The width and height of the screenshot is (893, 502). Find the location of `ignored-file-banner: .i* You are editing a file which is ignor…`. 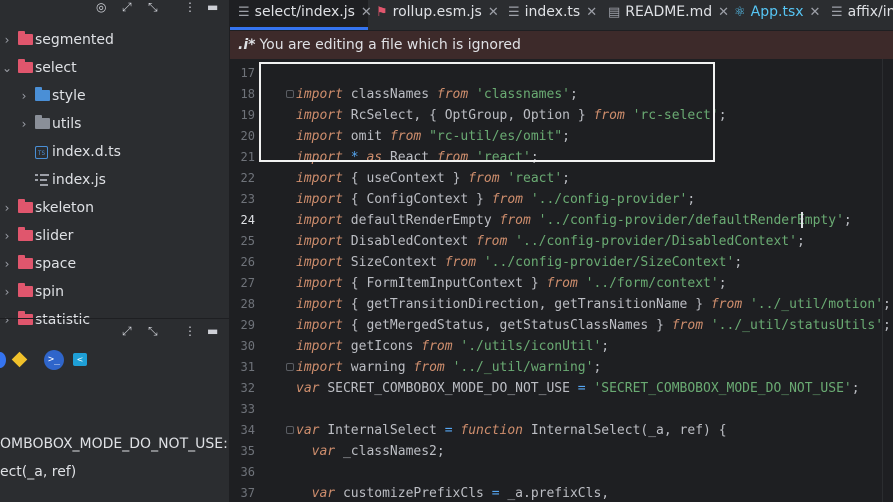

ignored-file-banner: .i* You are editing a file which is ignor… is located at coordinates (561, 45).